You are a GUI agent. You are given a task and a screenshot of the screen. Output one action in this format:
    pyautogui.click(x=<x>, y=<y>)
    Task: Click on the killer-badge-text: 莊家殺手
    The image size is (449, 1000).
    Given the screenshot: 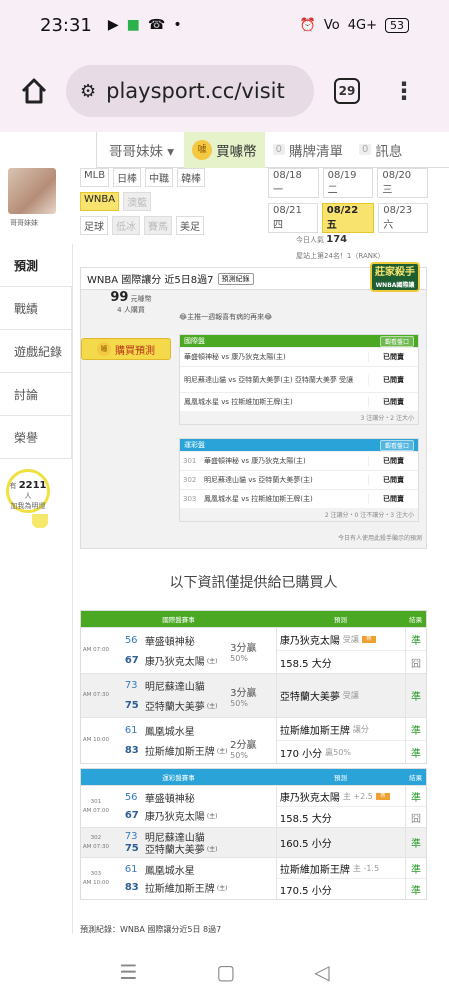 What is the action you would take?
    pyautogui.click(x=395, y=272)
    